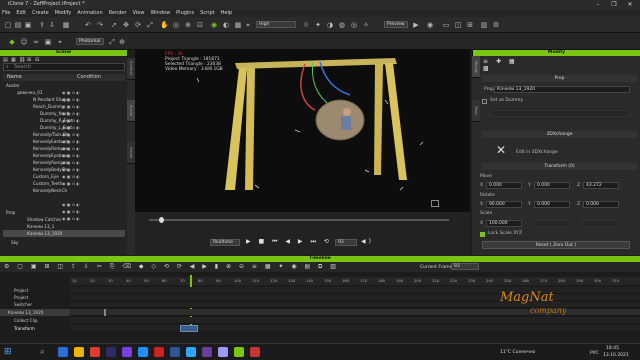  What do you see at coordinates (293, 242) in the screenshot?
I see `transport-controls: ▶ ■ ⏮ ◀ ▶ ⏭ ⟲` at bounding box center [293, 242].